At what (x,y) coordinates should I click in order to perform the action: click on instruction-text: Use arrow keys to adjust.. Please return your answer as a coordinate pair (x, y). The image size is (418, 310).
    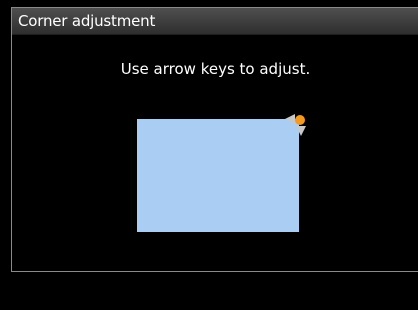
    Looking at the image, I should click on (215, 69).